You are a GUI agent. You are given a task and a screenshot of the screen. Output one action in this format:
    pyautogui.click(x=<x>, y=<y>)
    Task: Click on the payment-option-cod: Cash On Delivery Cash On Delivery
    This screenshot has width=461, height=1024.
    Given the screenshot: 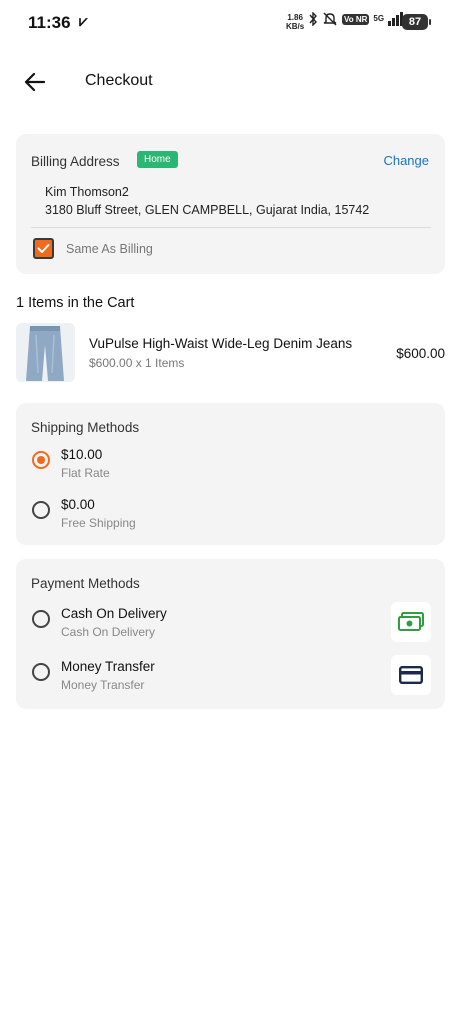 What is the action you would take?
    pyautogui.click(x=231, y=625)
    